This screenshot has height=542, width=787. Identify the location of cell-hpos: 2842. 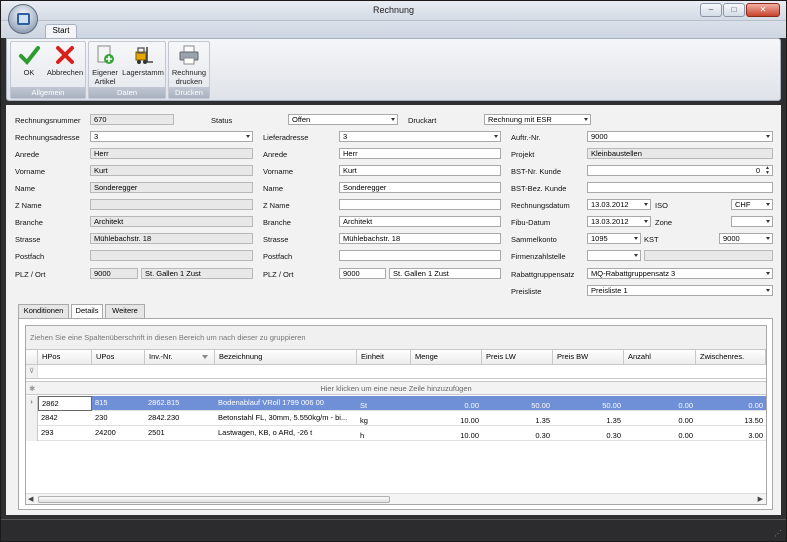
(65, 418).